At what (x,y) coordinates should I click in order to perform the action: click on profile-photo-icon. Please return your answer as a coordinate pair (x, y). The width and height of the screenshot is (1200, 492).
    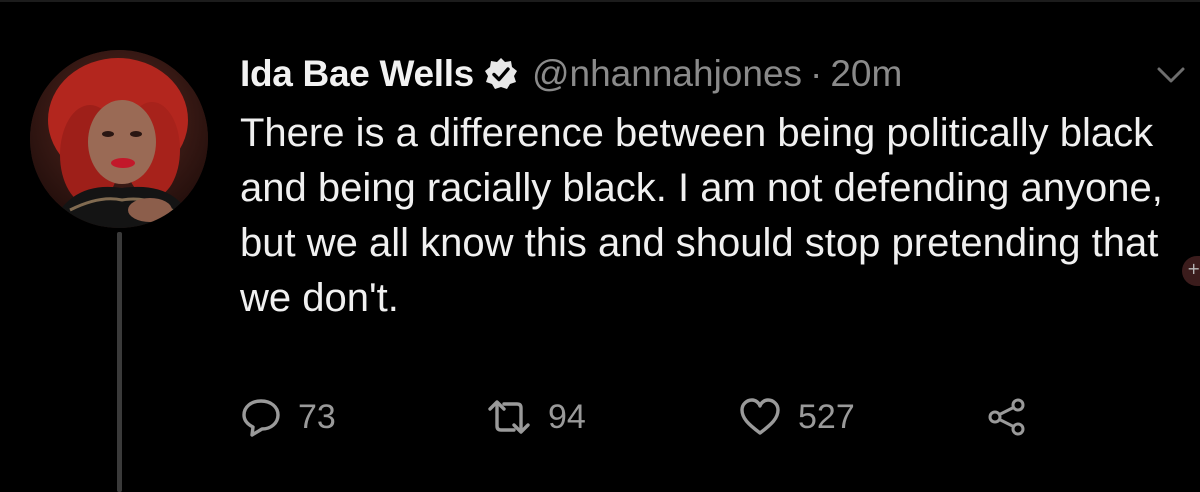
    Looking at the image, I should click on (119, 139).